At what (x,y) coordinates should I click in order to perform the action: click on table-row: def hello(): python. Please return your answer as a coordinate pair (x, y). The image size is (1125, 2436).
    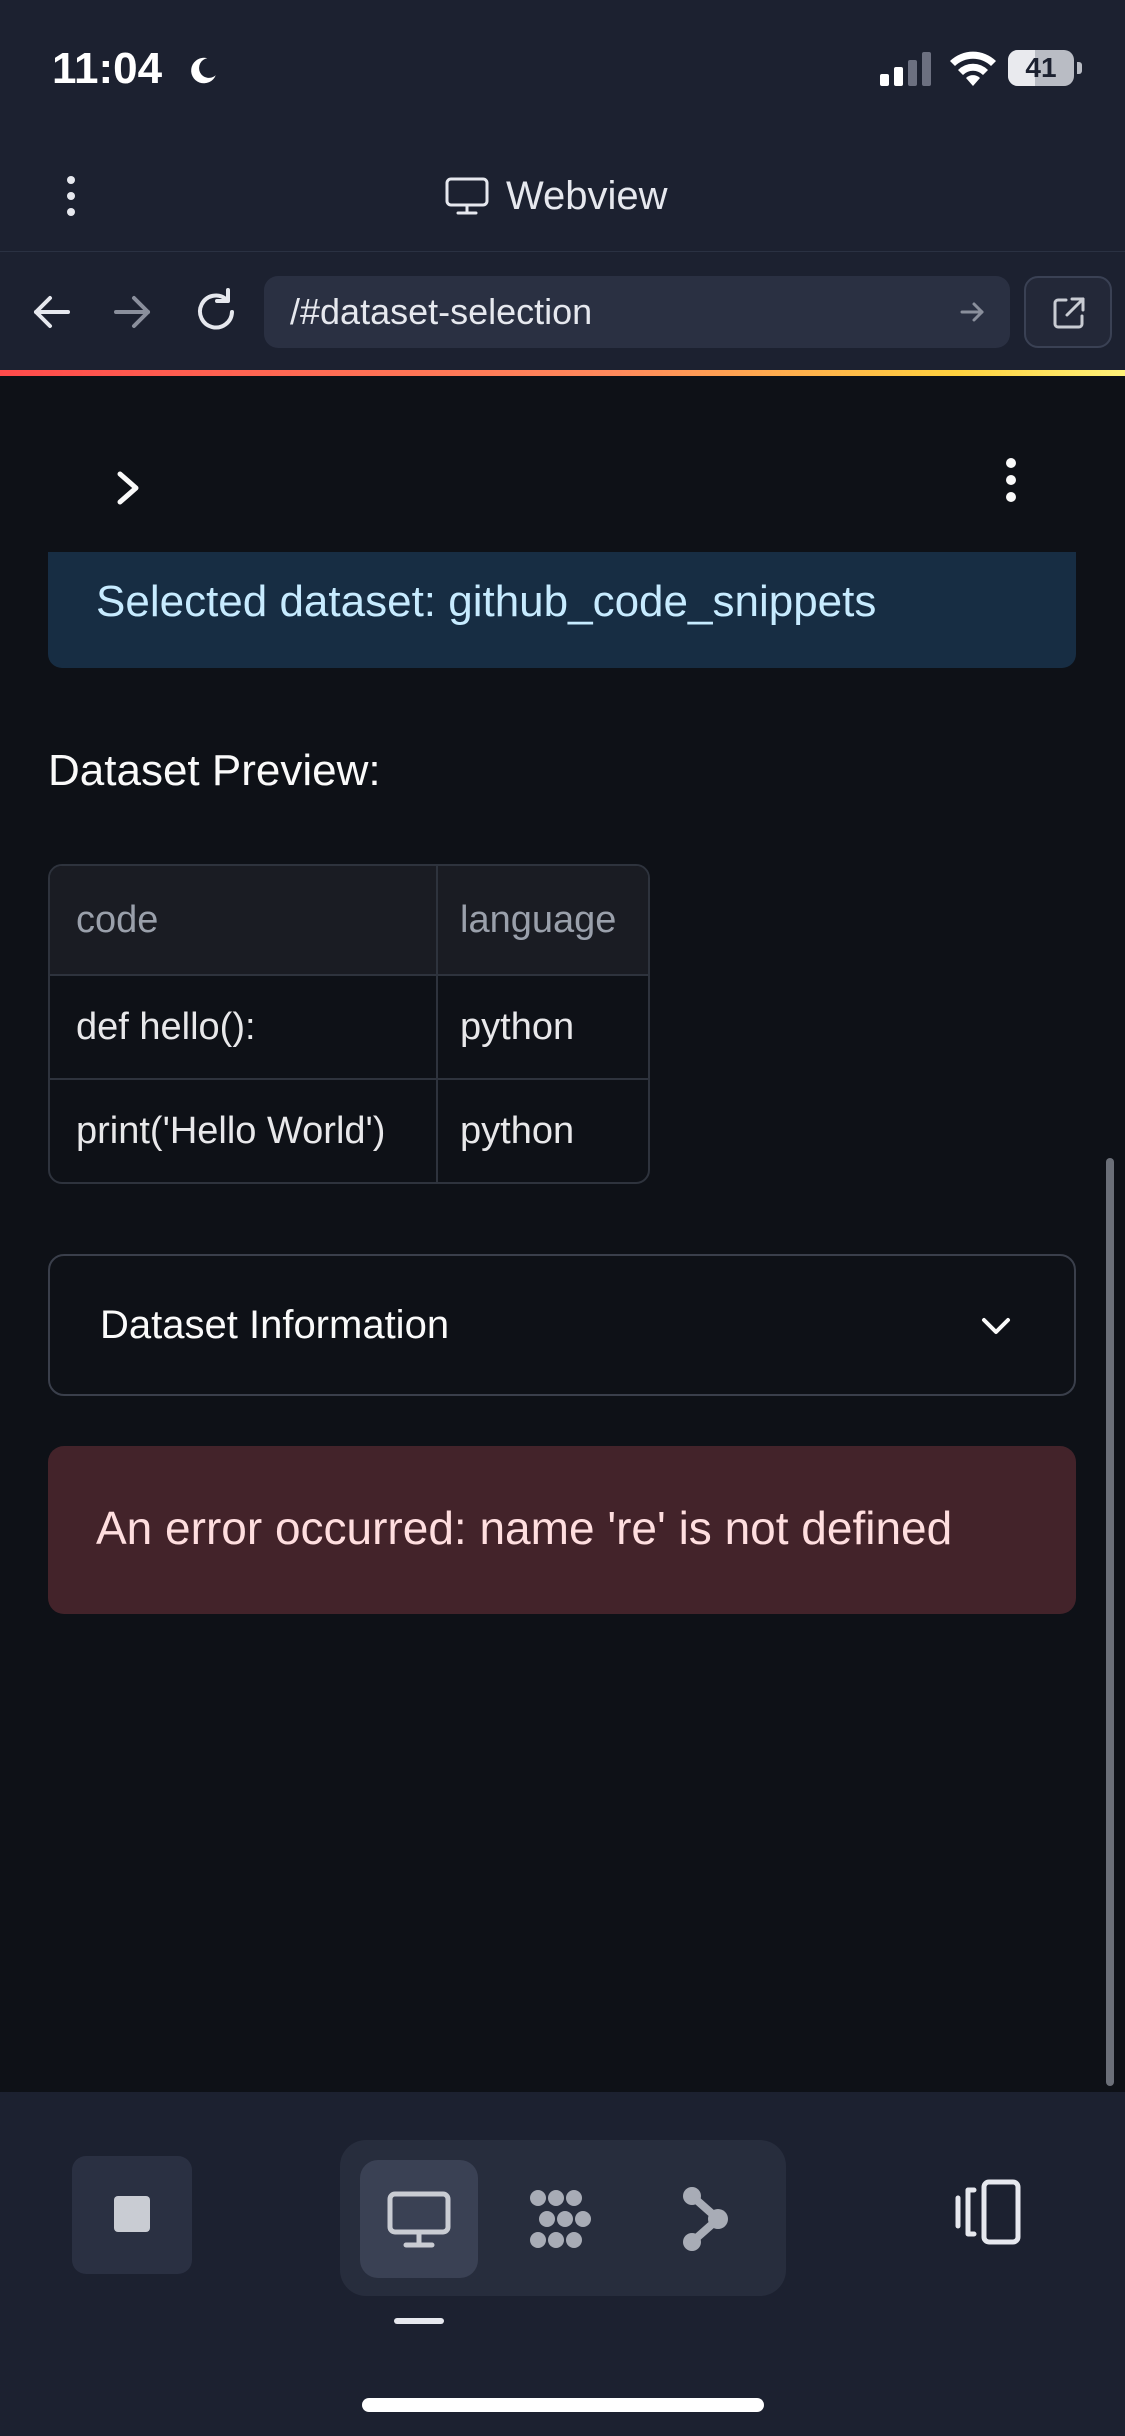
    Looking at the image, I should click on (349, 1026).